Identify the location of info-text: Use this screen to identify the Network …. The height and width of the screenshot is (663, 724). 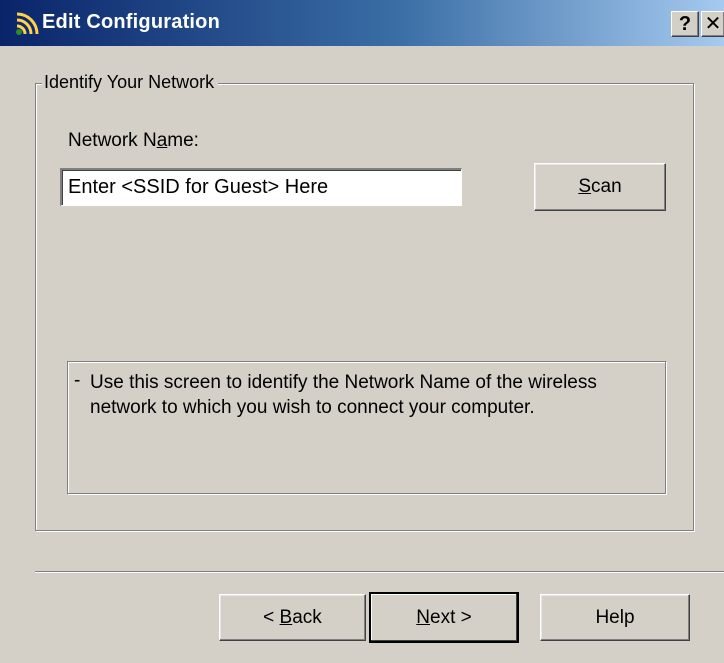
(343, 395).